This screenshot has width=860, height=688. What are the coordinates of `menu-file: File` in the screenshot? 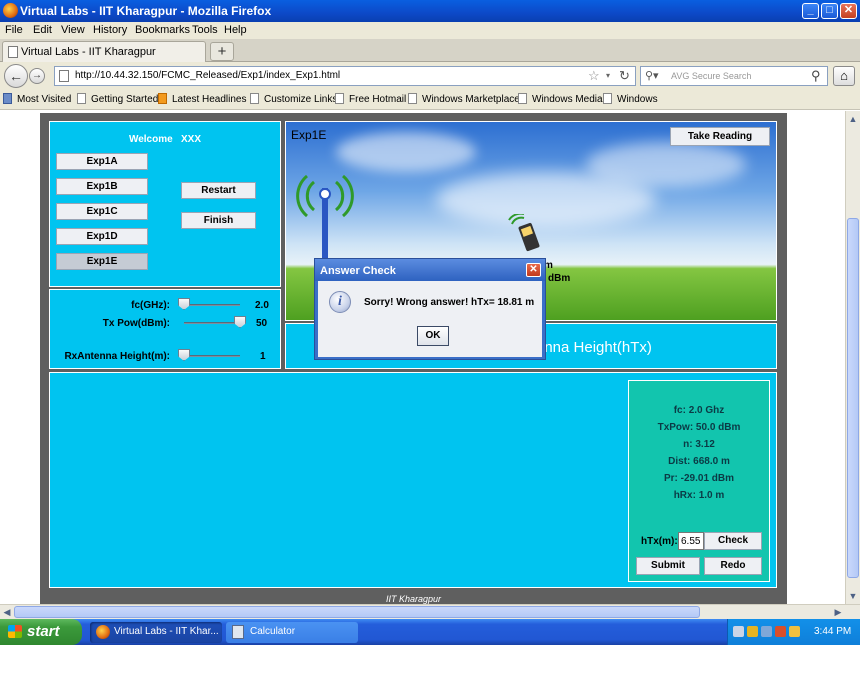 It's located at (14, 30).